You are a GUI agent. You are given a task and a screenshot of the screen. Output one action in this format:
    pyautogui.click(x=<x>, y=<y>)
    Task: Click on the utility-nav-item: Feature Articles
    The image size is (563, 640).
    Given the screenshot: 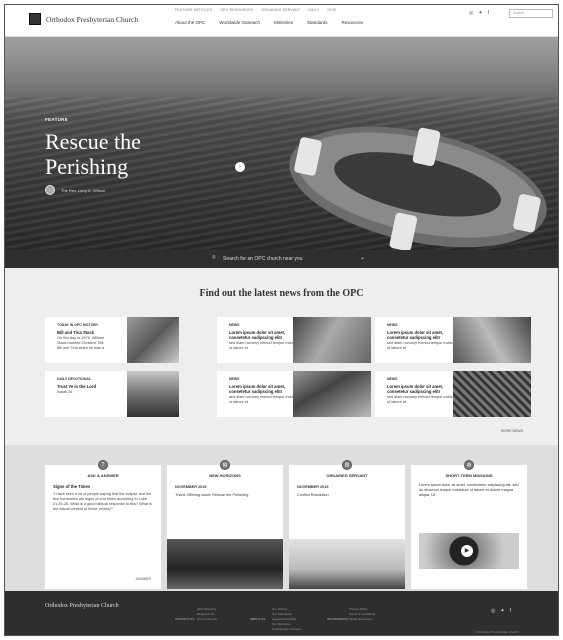 What is the action you would take?
    pyautogui.click(x=193, y=10)
    